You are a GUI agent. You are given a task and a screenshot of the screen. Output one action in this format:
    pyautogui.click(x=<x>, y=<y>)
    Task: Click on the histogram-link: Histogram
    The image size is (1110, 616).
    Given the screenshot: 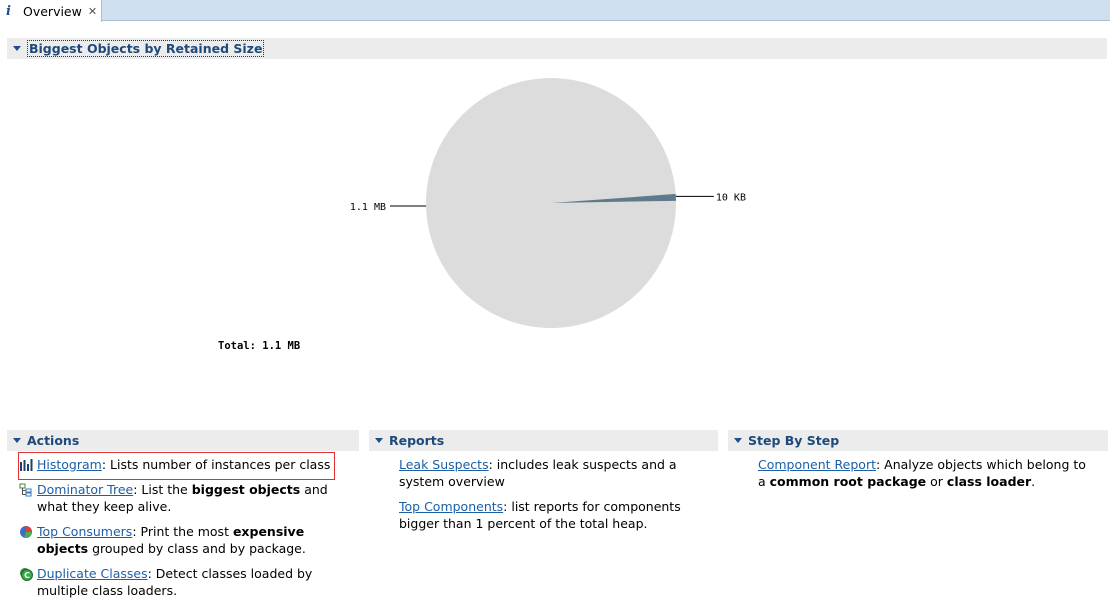 What is the action you would take?
    pyautogui.click(x=69, y=464)
    